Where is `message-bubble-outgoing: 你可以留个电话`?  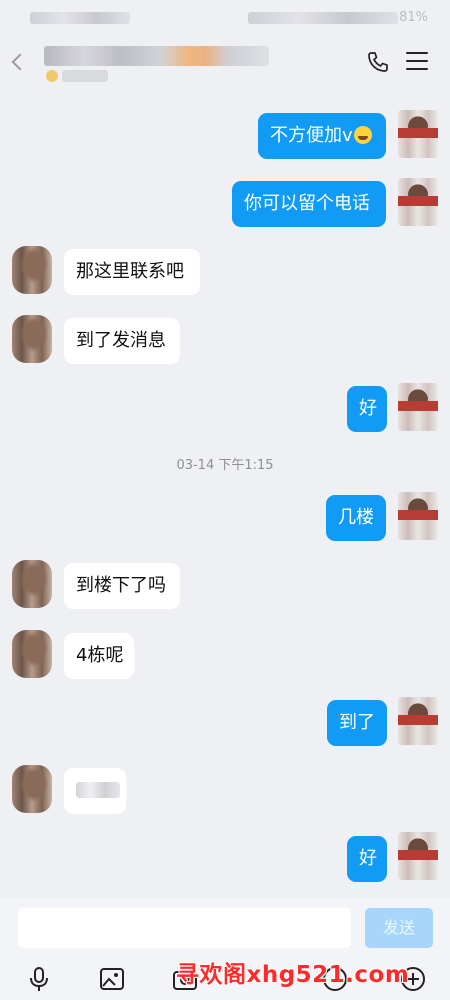 message-bubble-outgoing: 你可以留个电话 is located at coordinates (309, 204).